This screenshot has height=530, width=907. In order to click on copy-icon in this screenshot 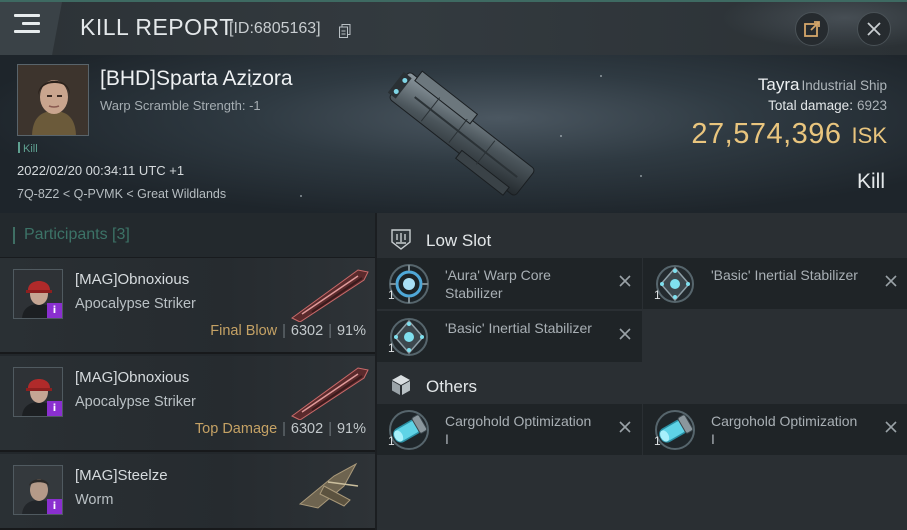, I will do `click(345, 31)`.